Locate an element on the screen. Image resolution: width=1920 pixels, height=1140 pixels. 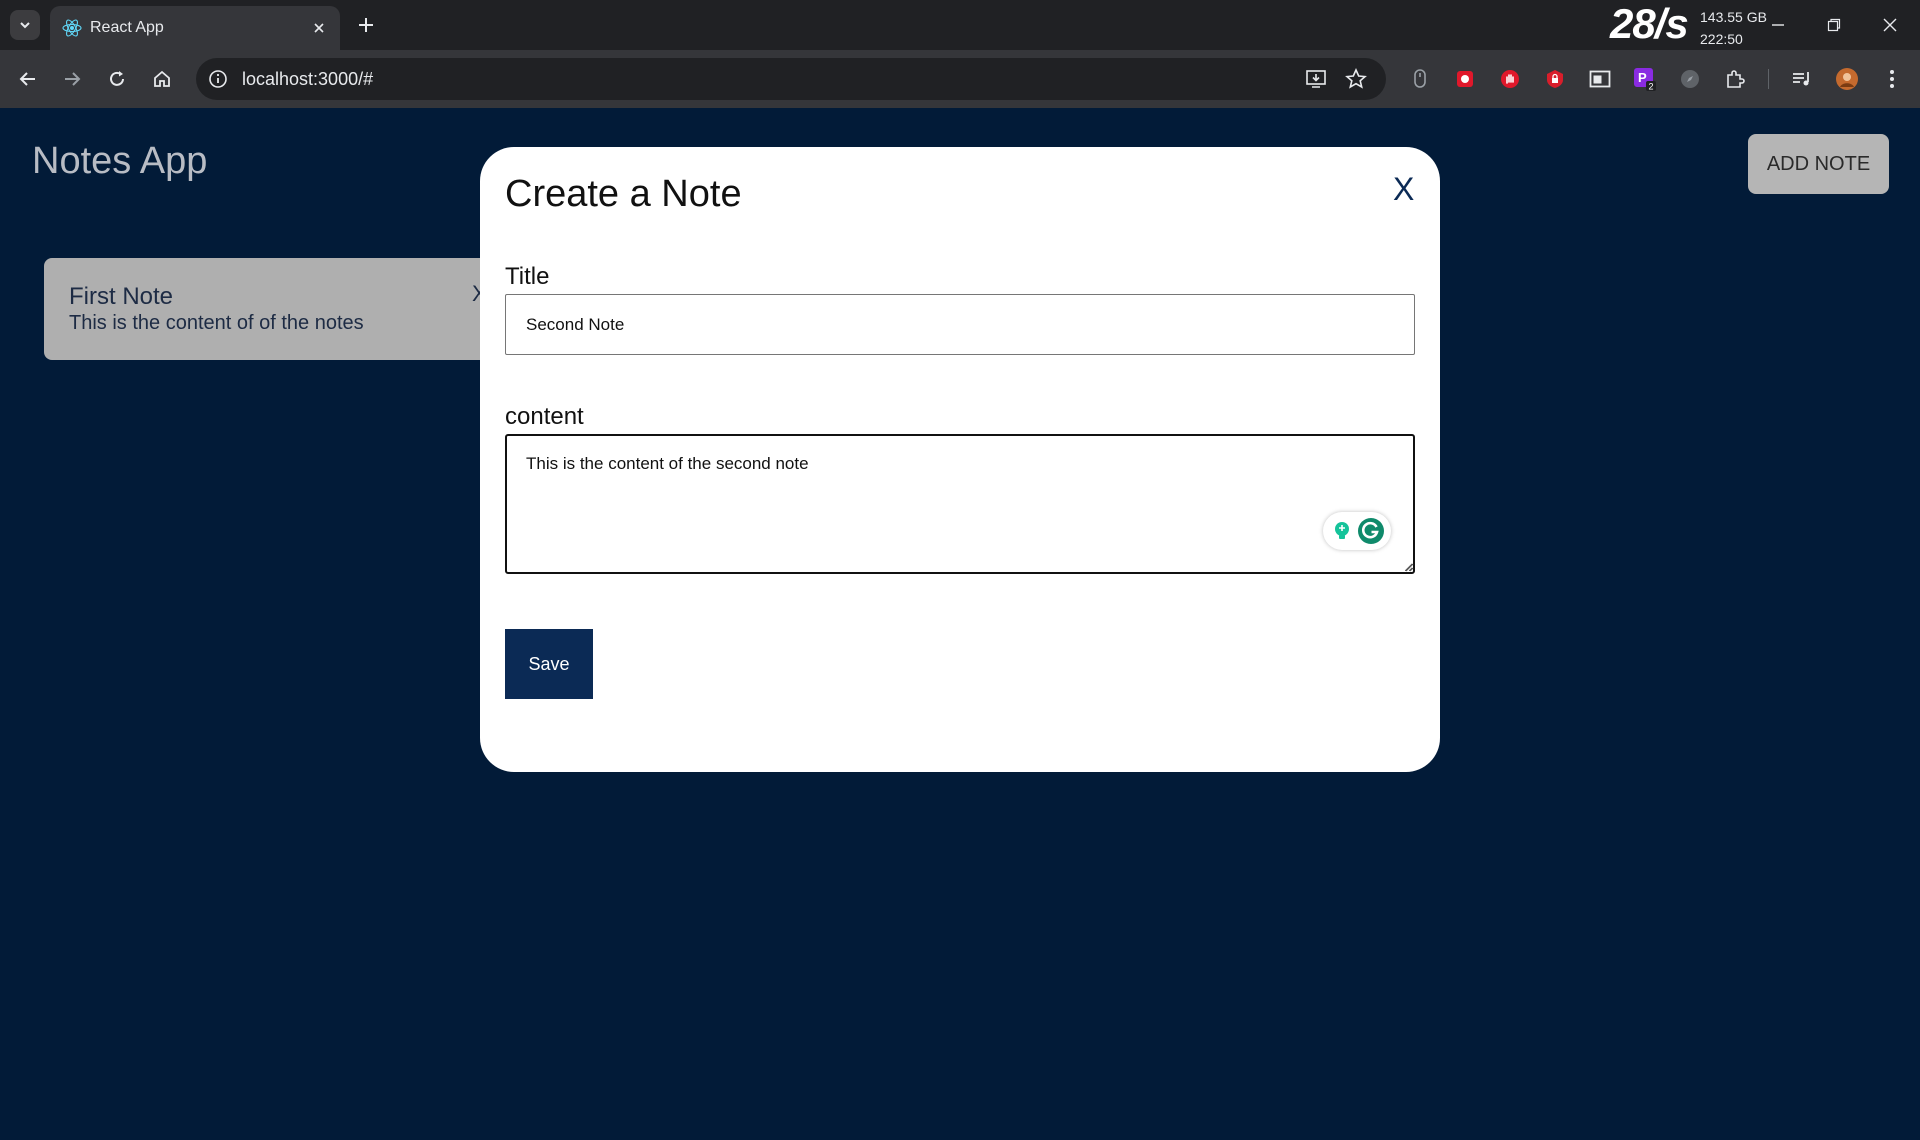
browser-toolbar: localhost:3000/# P 2 is located at coordinates (960, 79).